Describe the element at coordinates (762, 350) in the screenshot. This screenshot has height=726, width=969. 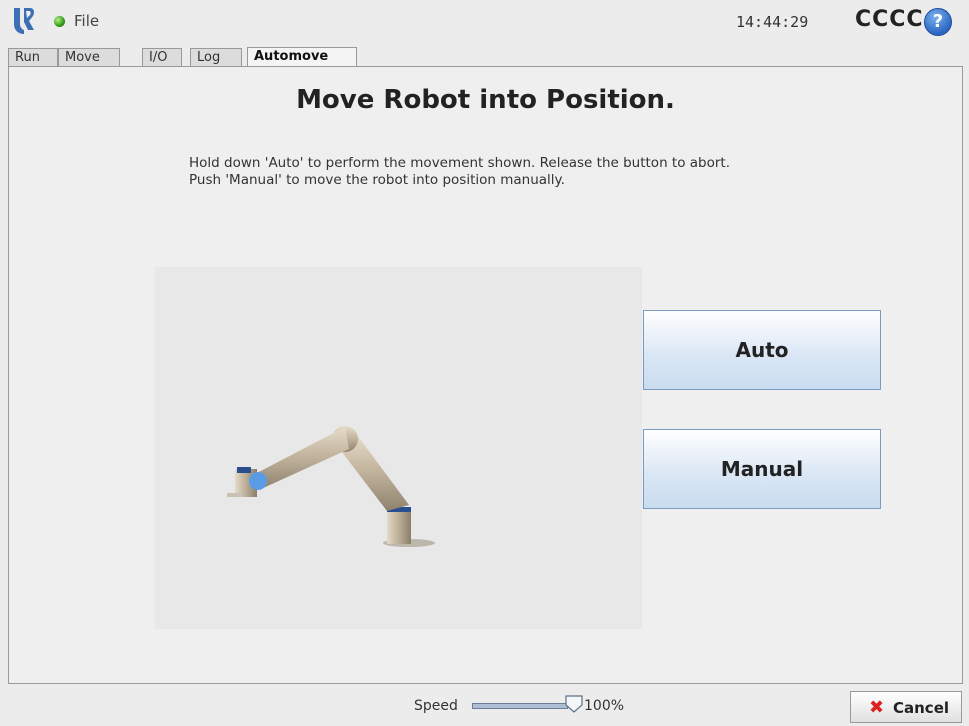
I see `auto-button: Auto` at that location.